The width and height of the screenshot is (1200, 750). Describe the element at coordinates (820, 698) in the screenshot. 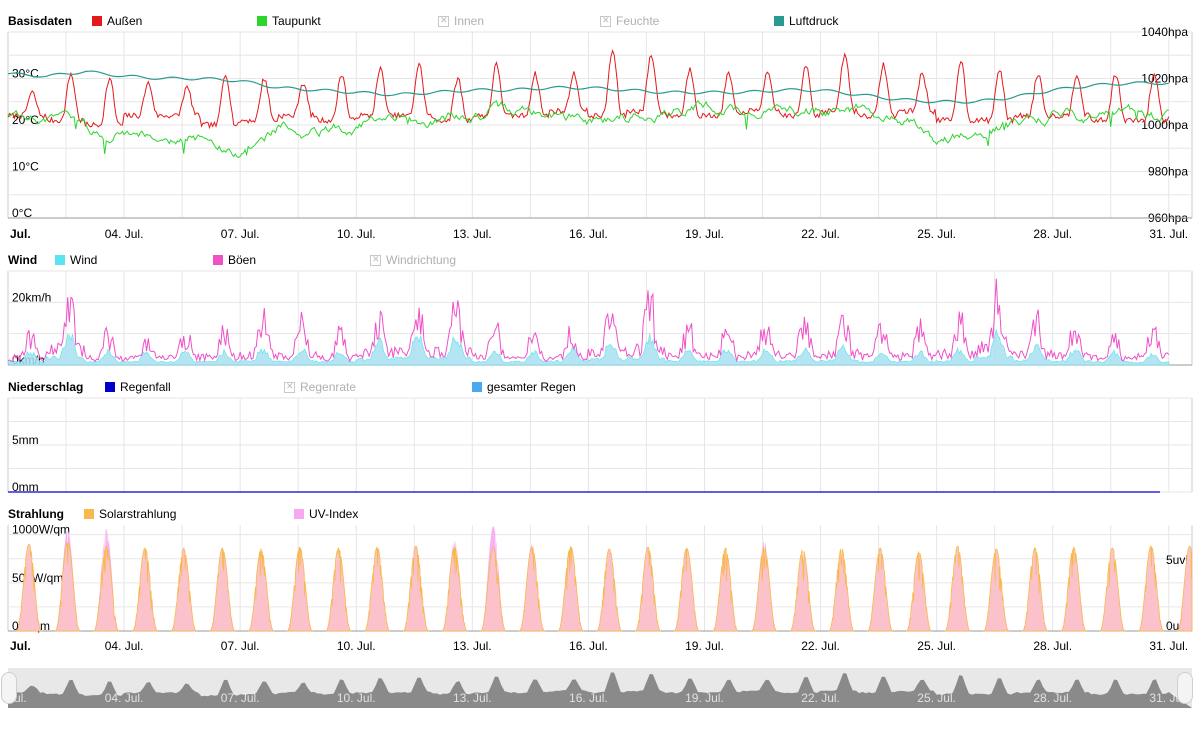

I see `navigator-tick-label: 22. Jul.` at that location.